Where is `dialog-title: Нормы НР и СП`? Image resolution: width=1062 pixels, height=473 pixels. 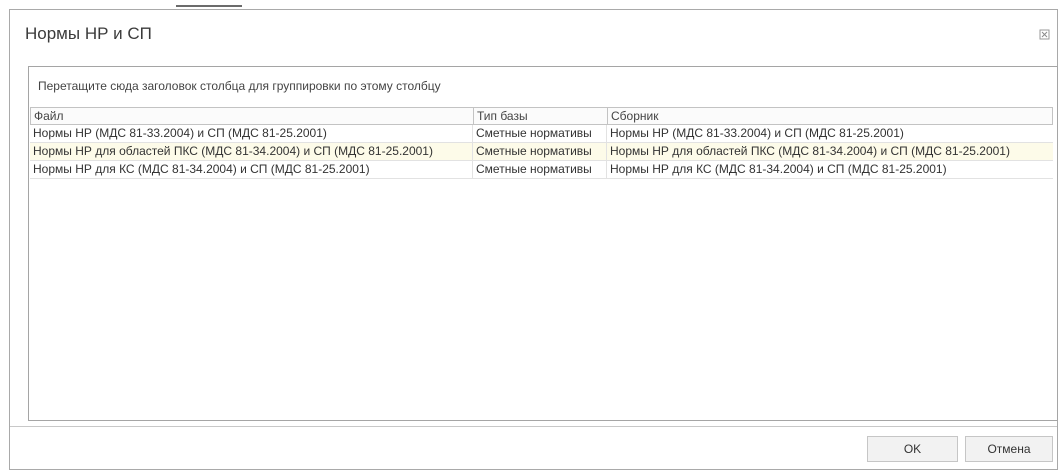 dialog-title: Нормы НР и СП is located at coordinates (88, 33).